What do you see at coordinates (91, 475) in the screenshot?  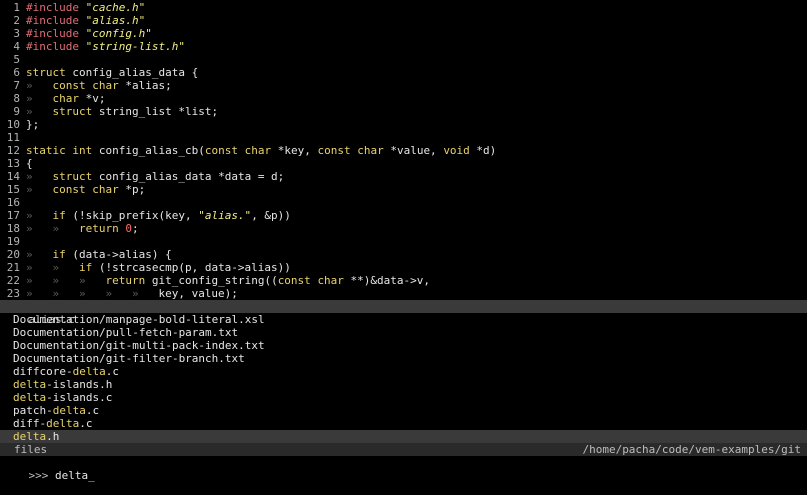 I see `prompt-cursor: _` at bounding box center [91, 475].